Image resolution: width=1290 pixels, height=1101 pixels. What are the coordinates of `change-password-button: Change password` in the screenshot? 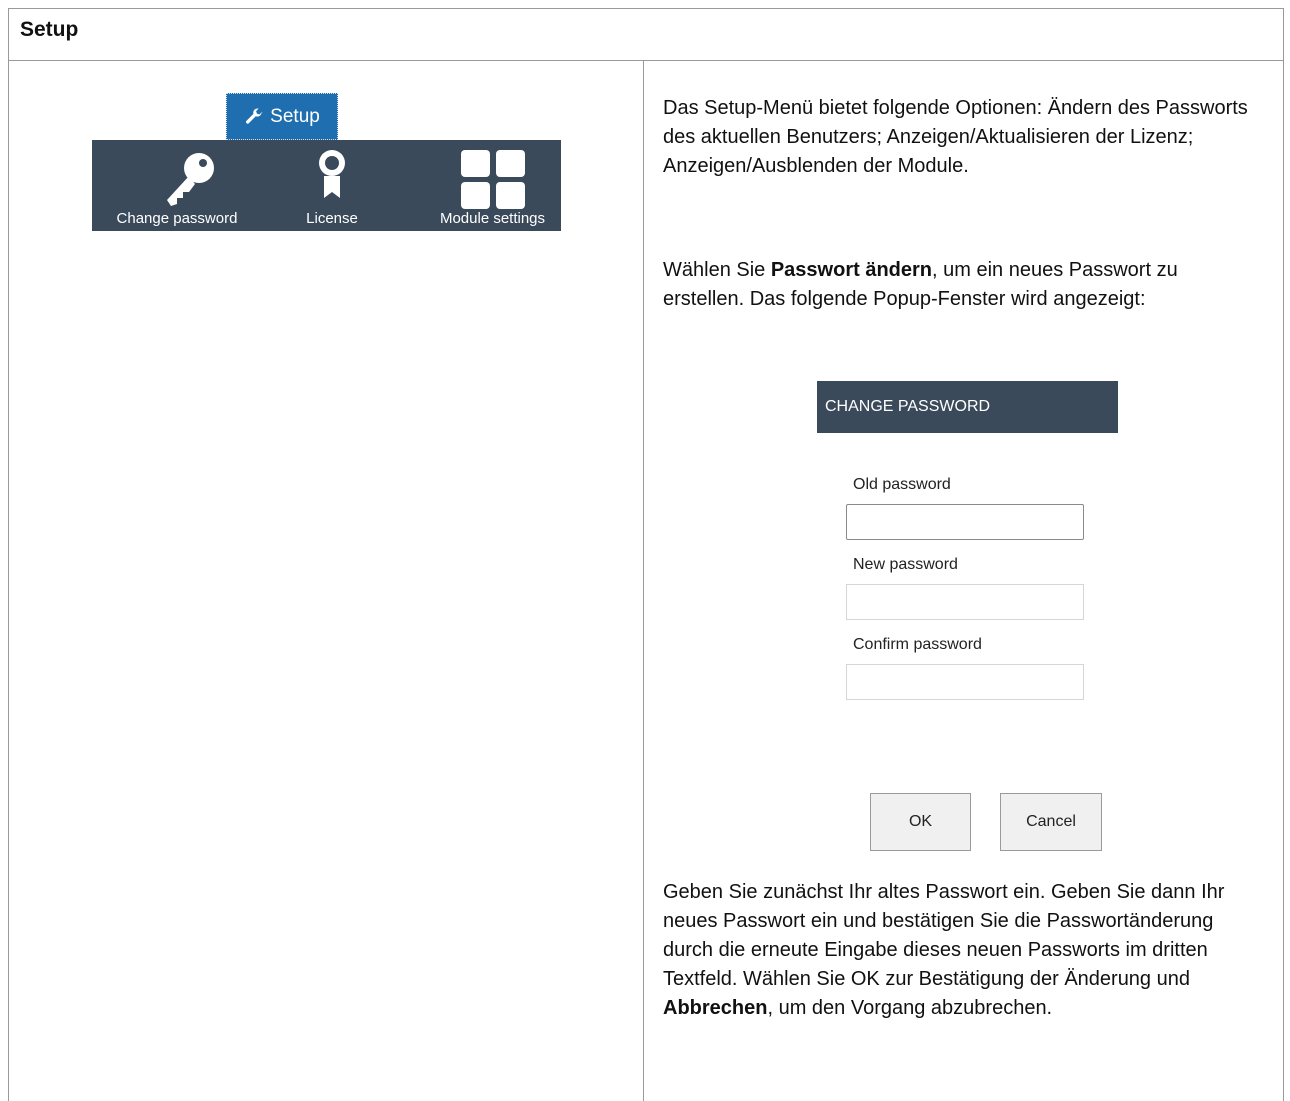 It's located at (177, 185).